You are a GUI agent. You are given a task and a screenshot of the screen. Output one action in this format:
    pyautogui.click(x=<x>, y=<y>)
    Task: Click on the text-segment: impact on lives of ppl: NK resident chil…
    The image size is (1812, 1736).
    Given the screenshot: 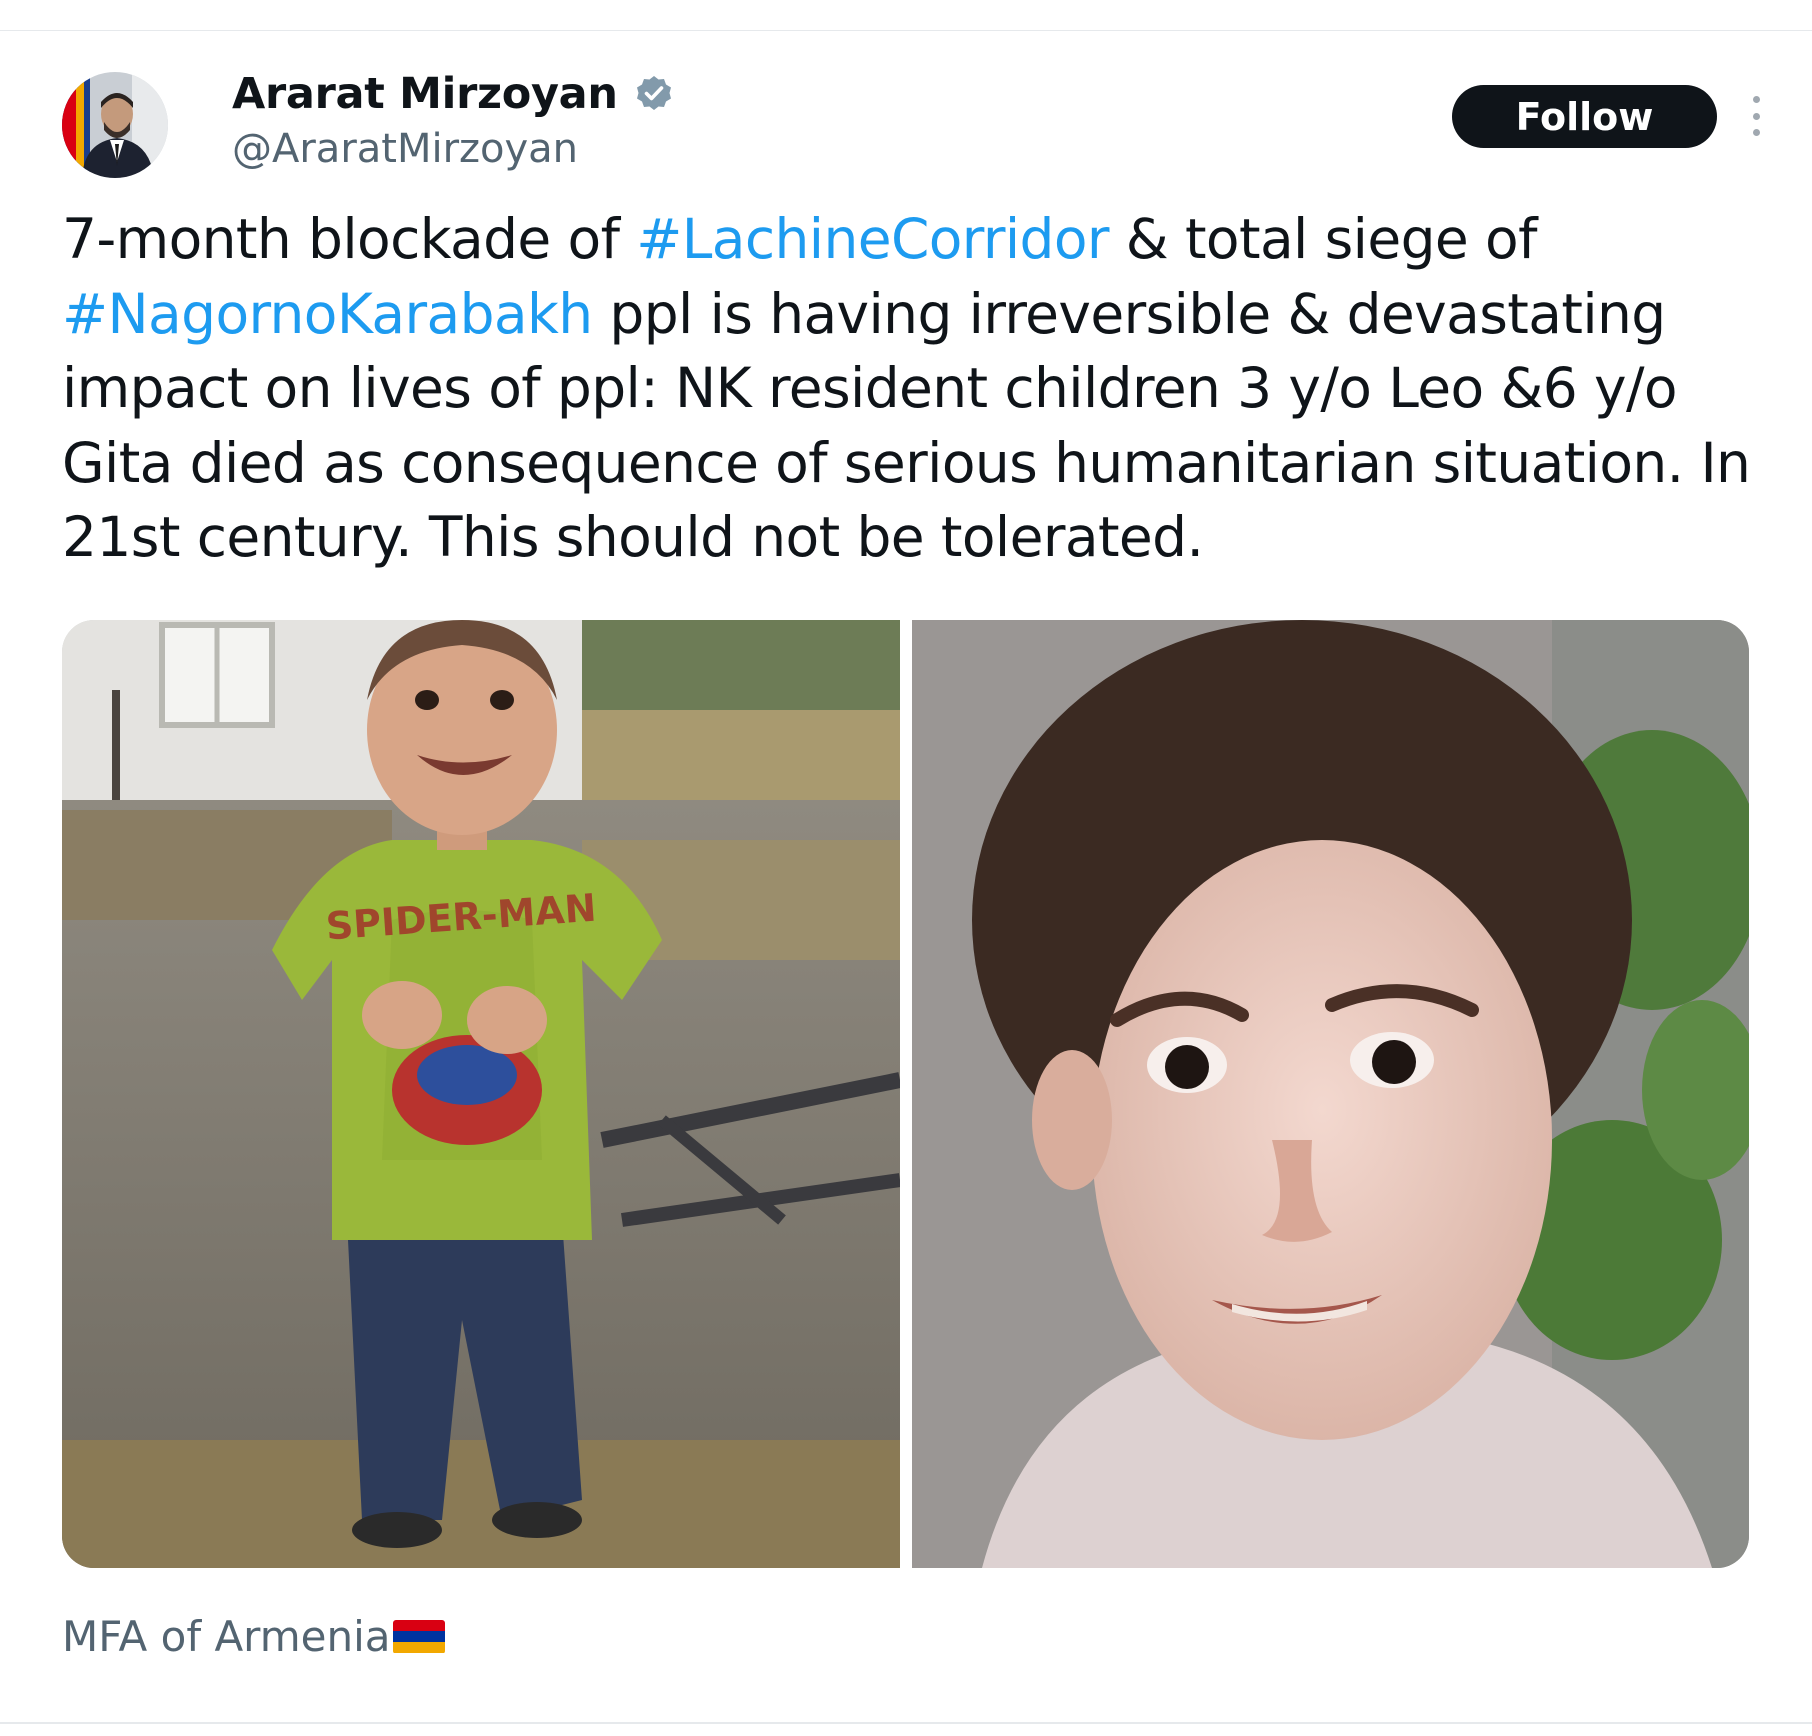 What is the action you would take?
    pyautogui.click(x=870, y=388)
    